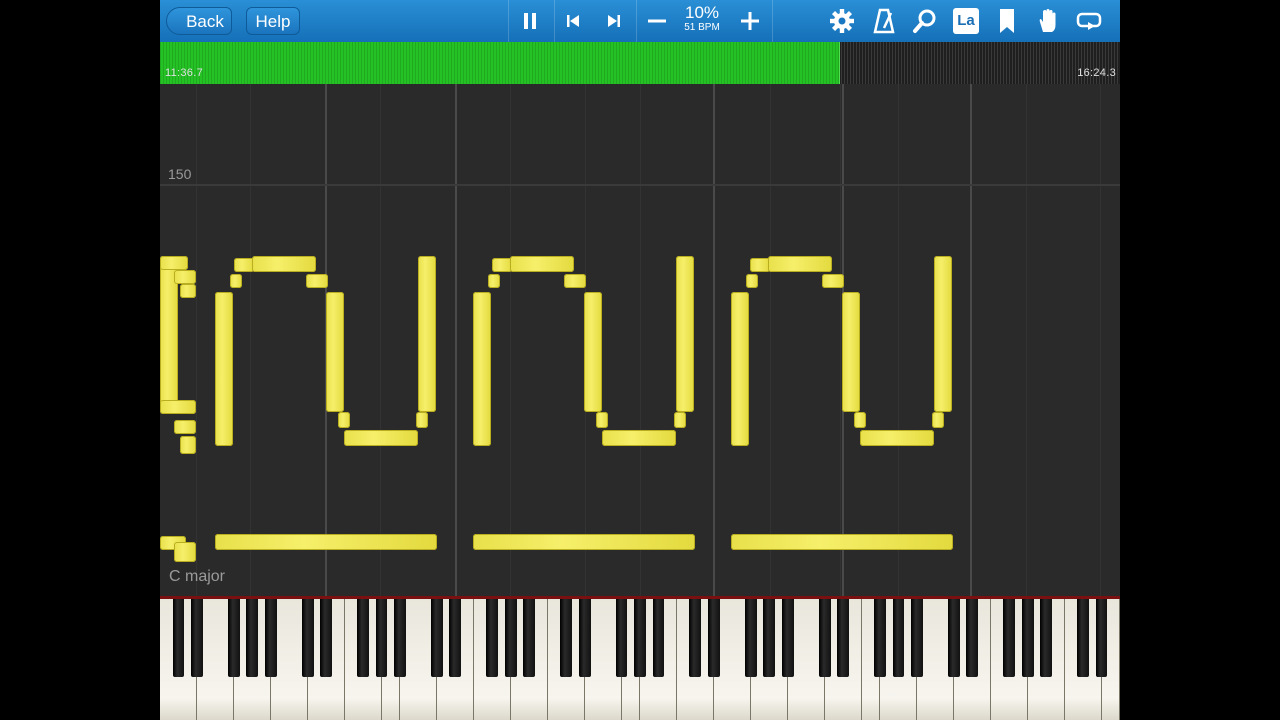 Image resolution: width=1280 pixels, height=720 pixels. I want to click on loop-icon, so click(1089, 21).